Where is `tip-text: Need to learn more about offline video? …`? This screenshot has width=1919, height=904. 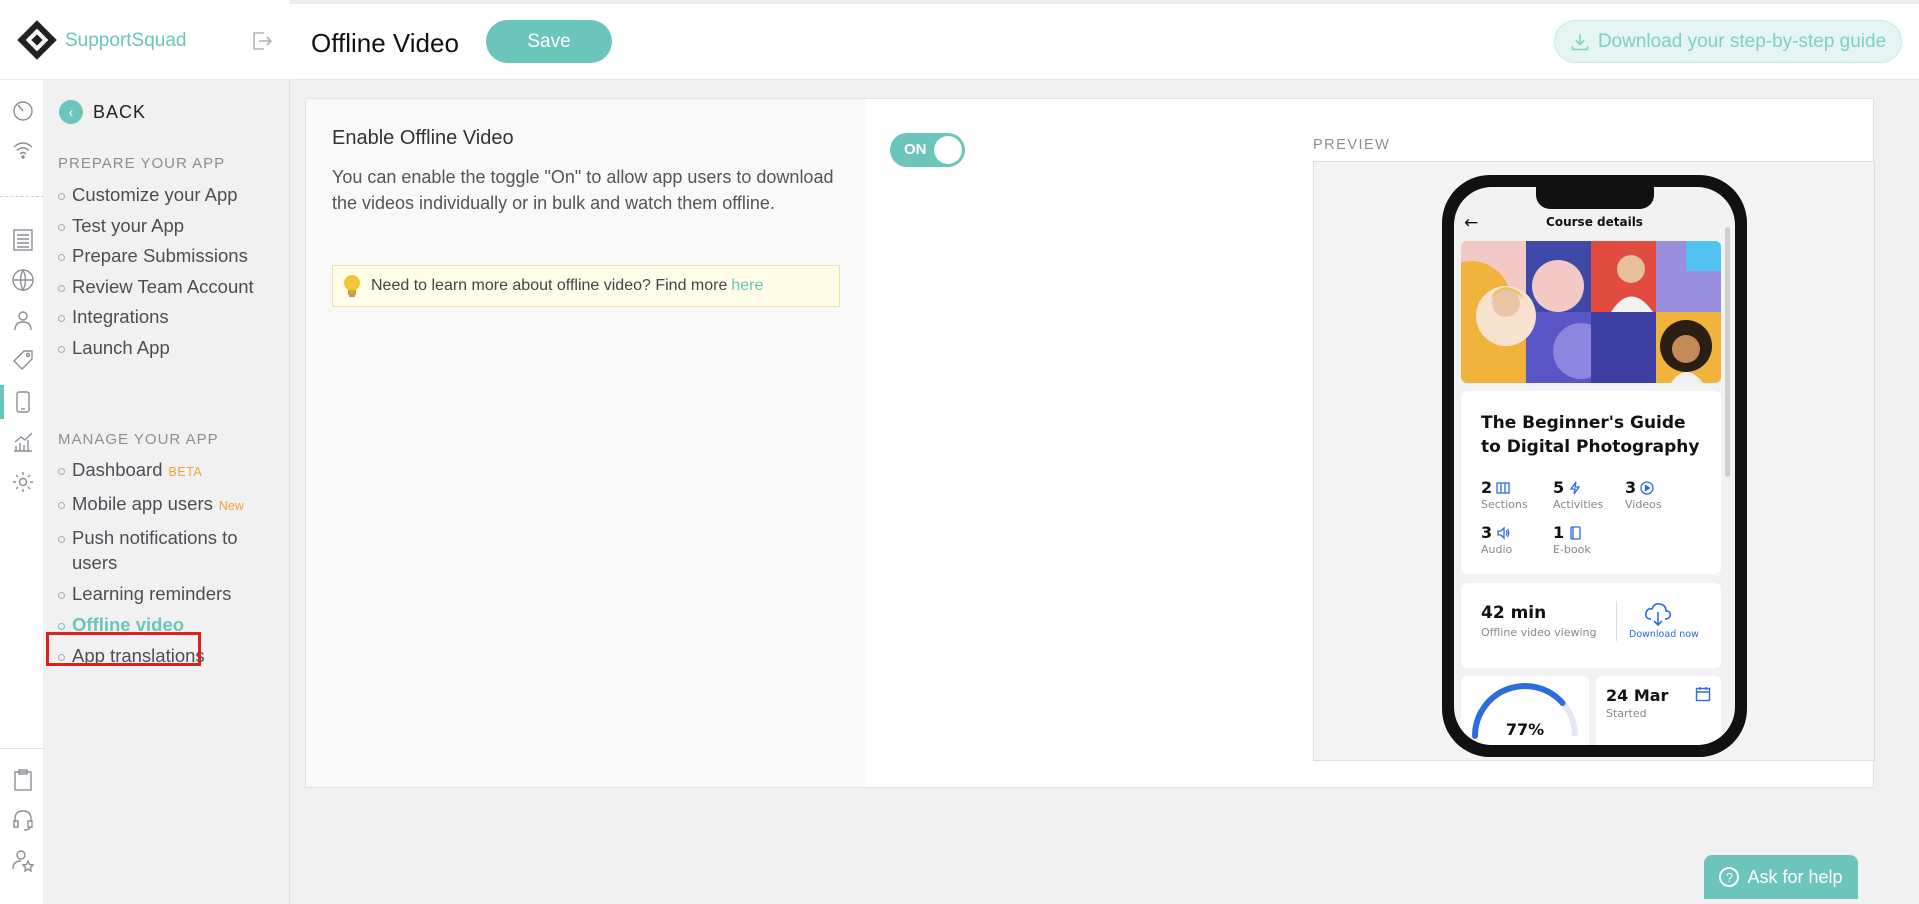 tip-text: Need to learn more about offline video? … is located at coordinates (549, 285).